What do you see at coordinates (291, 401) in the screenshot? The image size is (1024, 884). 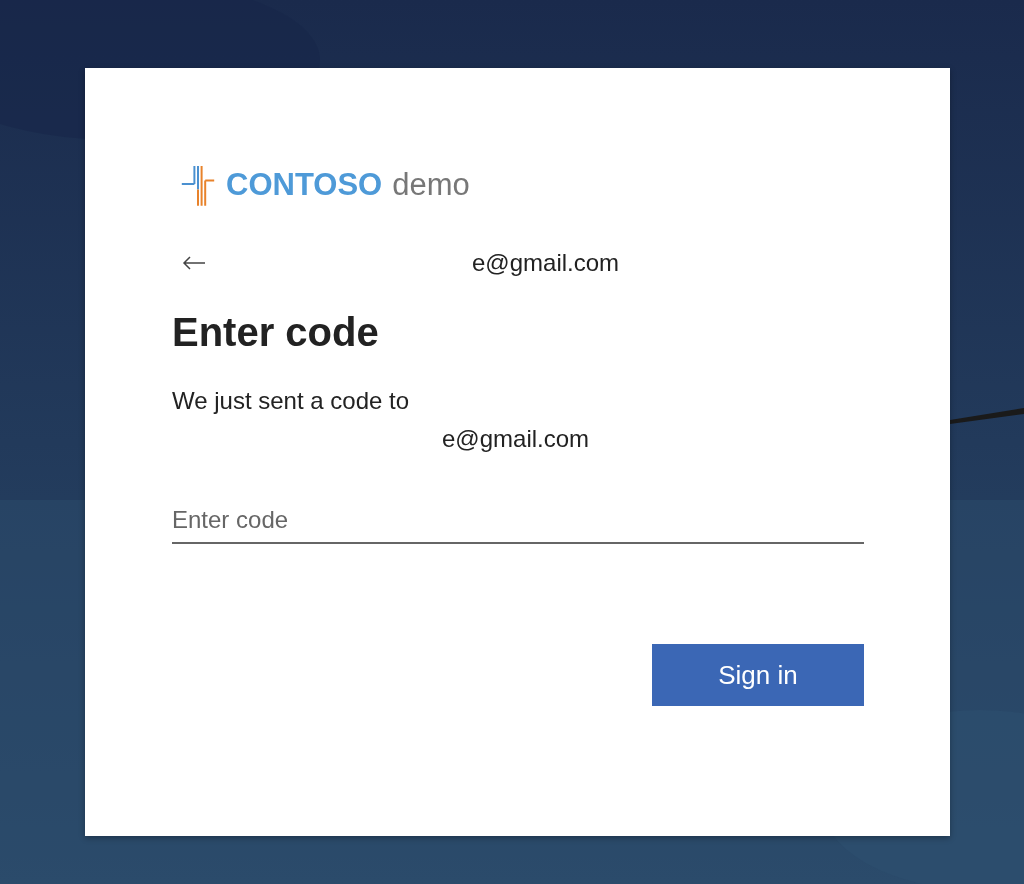 I see `message-text: We just sent a code to` at bounding box center [291, 401].